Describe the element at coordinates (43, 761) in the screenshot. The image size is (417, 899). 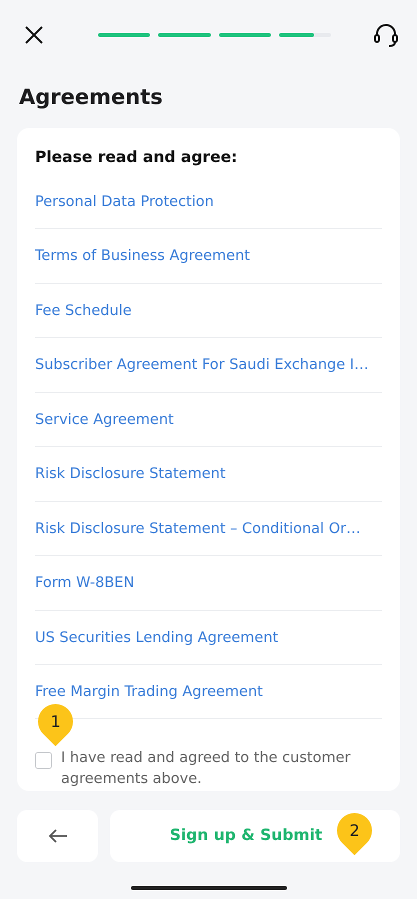
I see `checkbox` at that location.